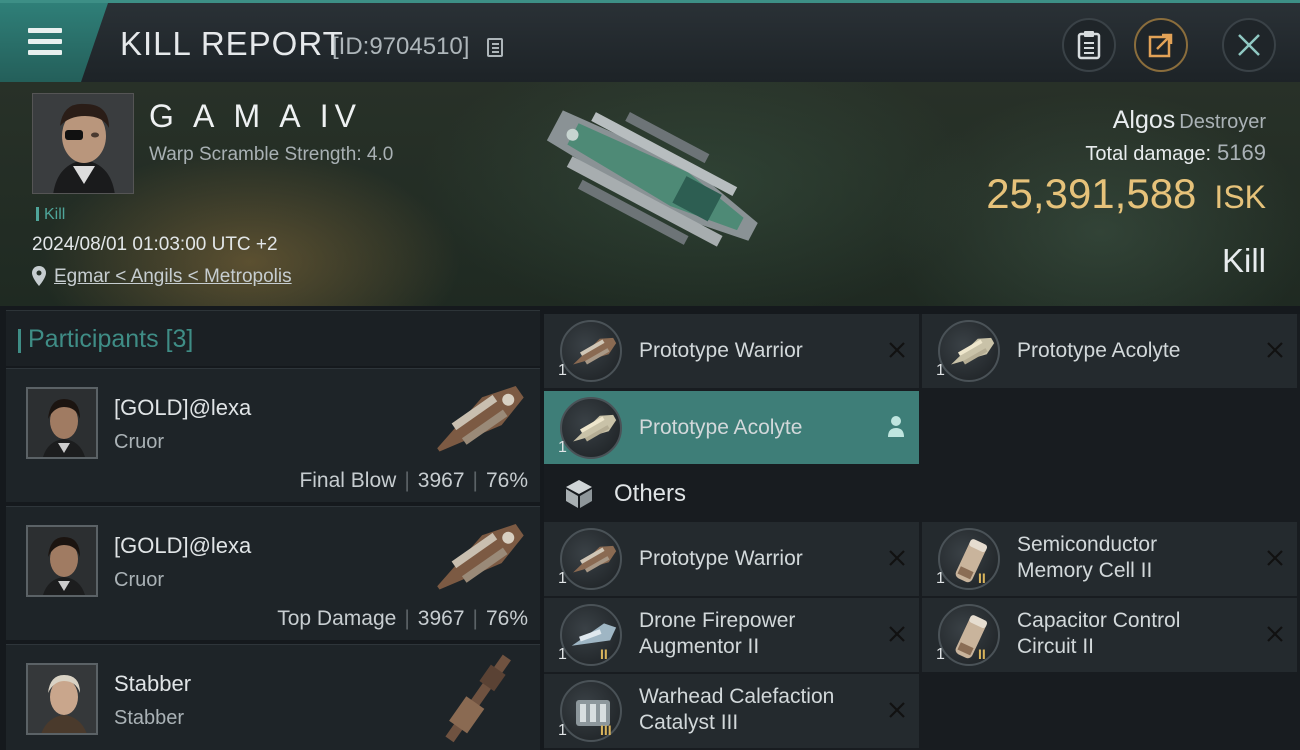 This screenshot has width=1300, height=750. I want to click on item-name: Drone Firepower Augmentor II, so click(717, 633).